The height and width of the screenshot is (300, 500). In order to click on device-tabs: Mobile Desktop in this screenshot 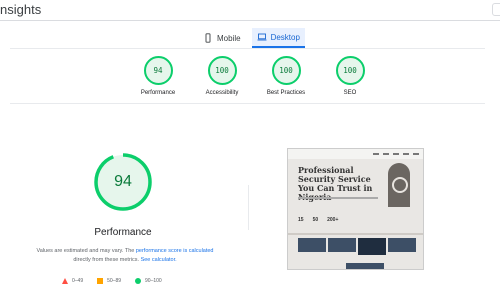, I will do `click(251, 38)`.